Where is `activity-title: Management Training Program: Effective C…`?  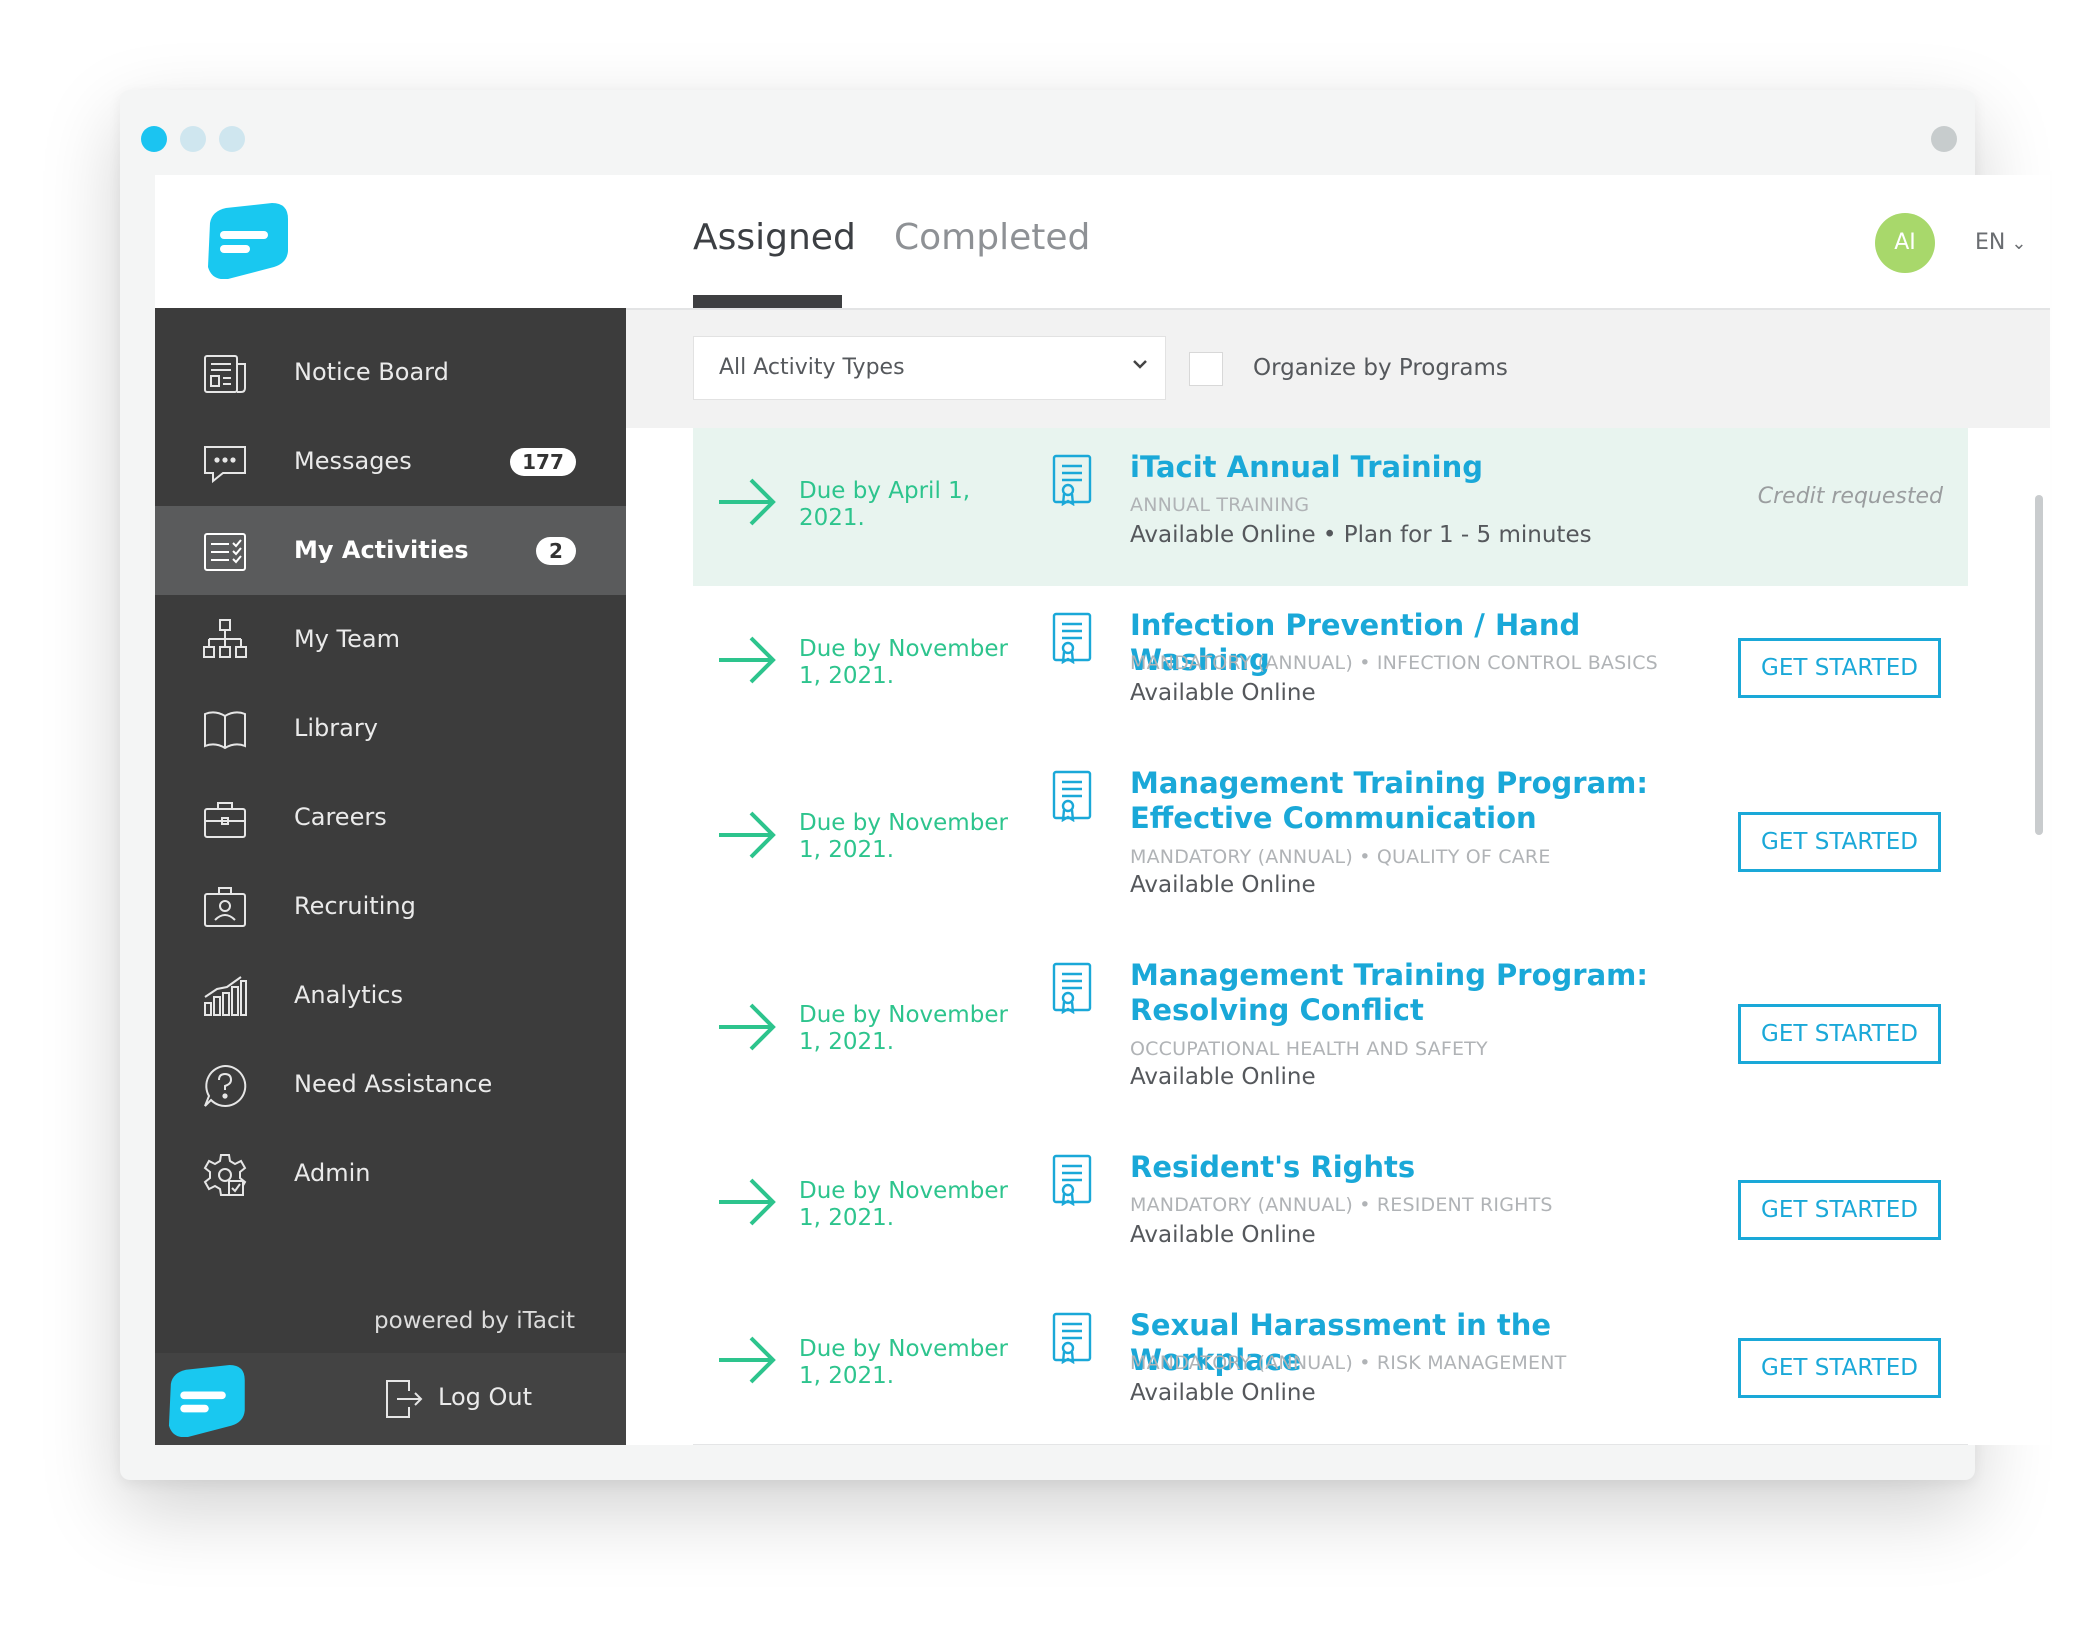 activity-title: Management Training Program: Effective C… is located at coordinates (1430, 801).